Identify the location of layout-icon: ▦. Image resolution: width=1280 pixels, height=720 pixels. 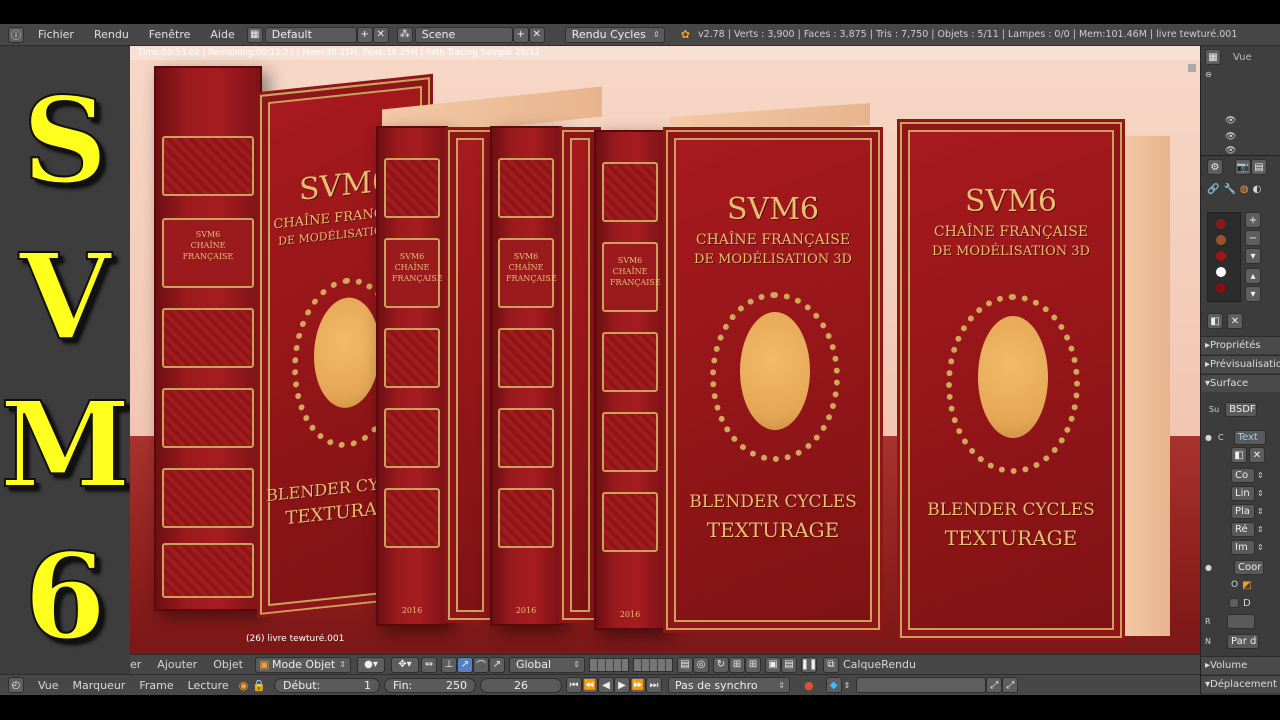
(254, 34).